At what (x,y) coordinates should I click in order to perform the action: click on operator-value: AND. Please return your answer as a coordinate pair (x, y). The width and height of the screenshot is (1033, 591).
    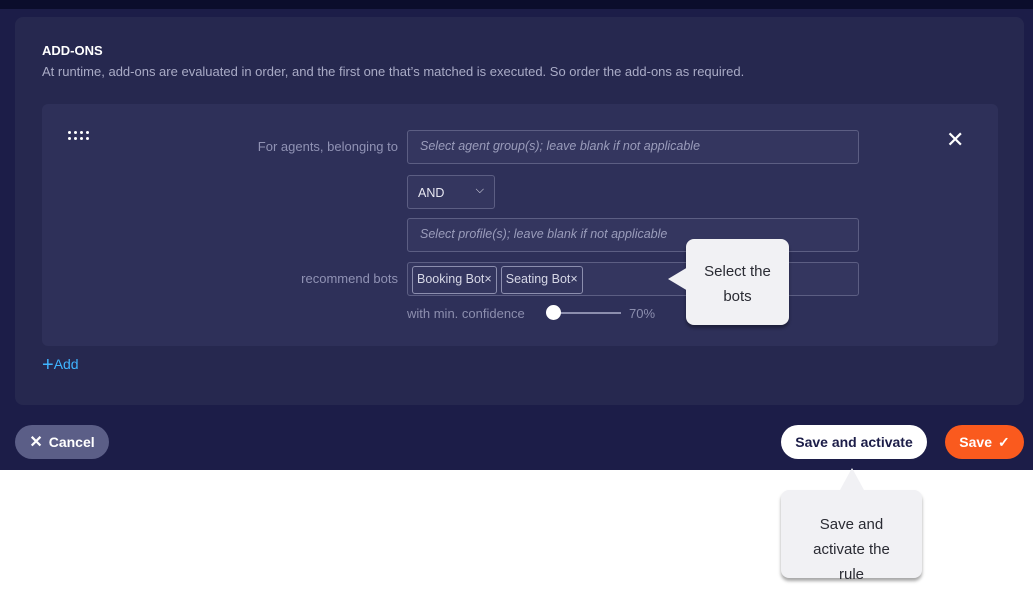
    Looking at the image, I should click on (431, 193).